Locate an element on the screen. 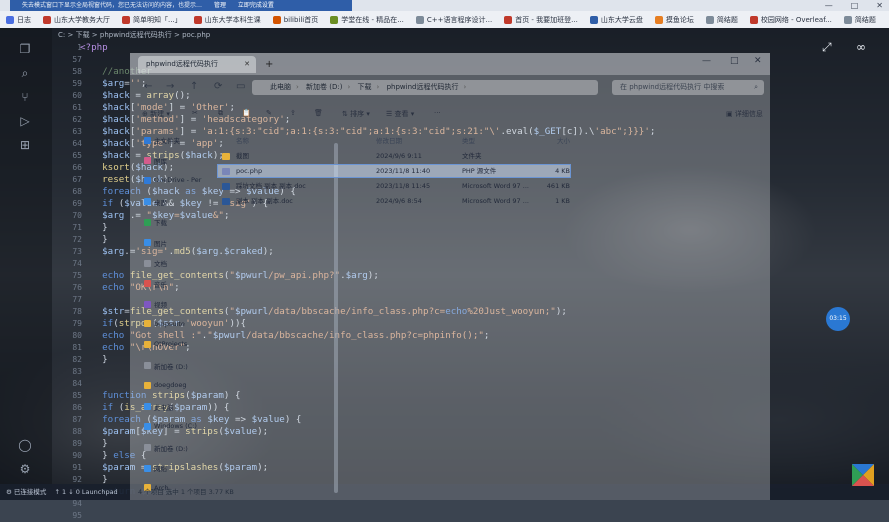 This screenshot has width=889, height=522. bookmark-label: 山东大学本科生课 is located at coordinates (232, 19).